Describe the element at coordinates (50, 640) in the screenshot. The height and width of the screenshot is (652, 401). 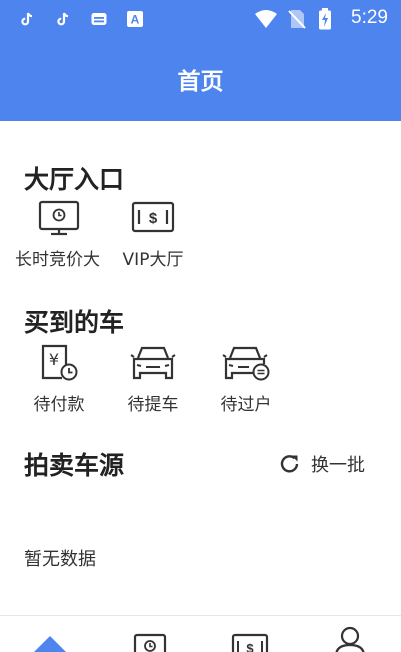
I see `home-tab-icon` at that location.